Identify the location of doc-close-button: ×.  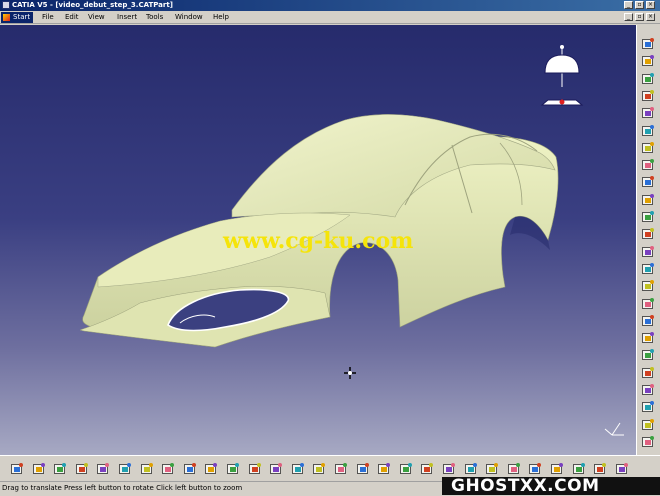
(650, 17).